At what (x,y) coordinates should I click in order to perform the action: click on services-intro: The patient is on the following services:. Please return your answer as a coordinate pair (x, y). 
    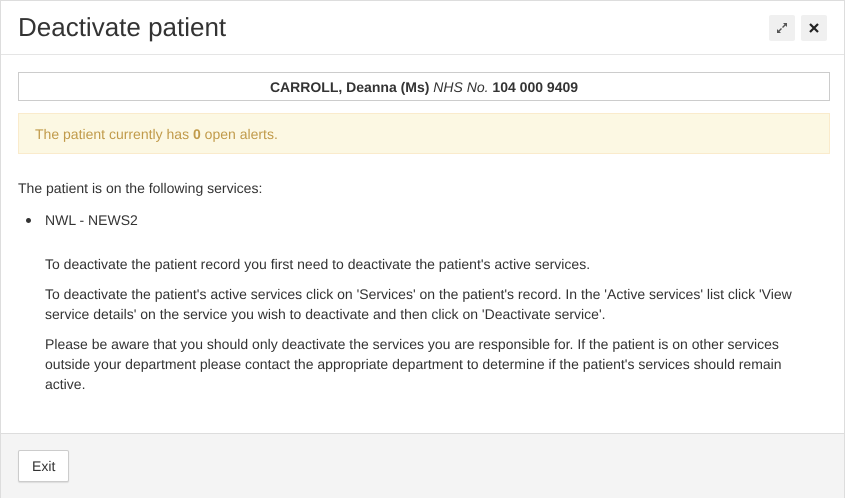
    Looking at the image, I should click on (141, 188).